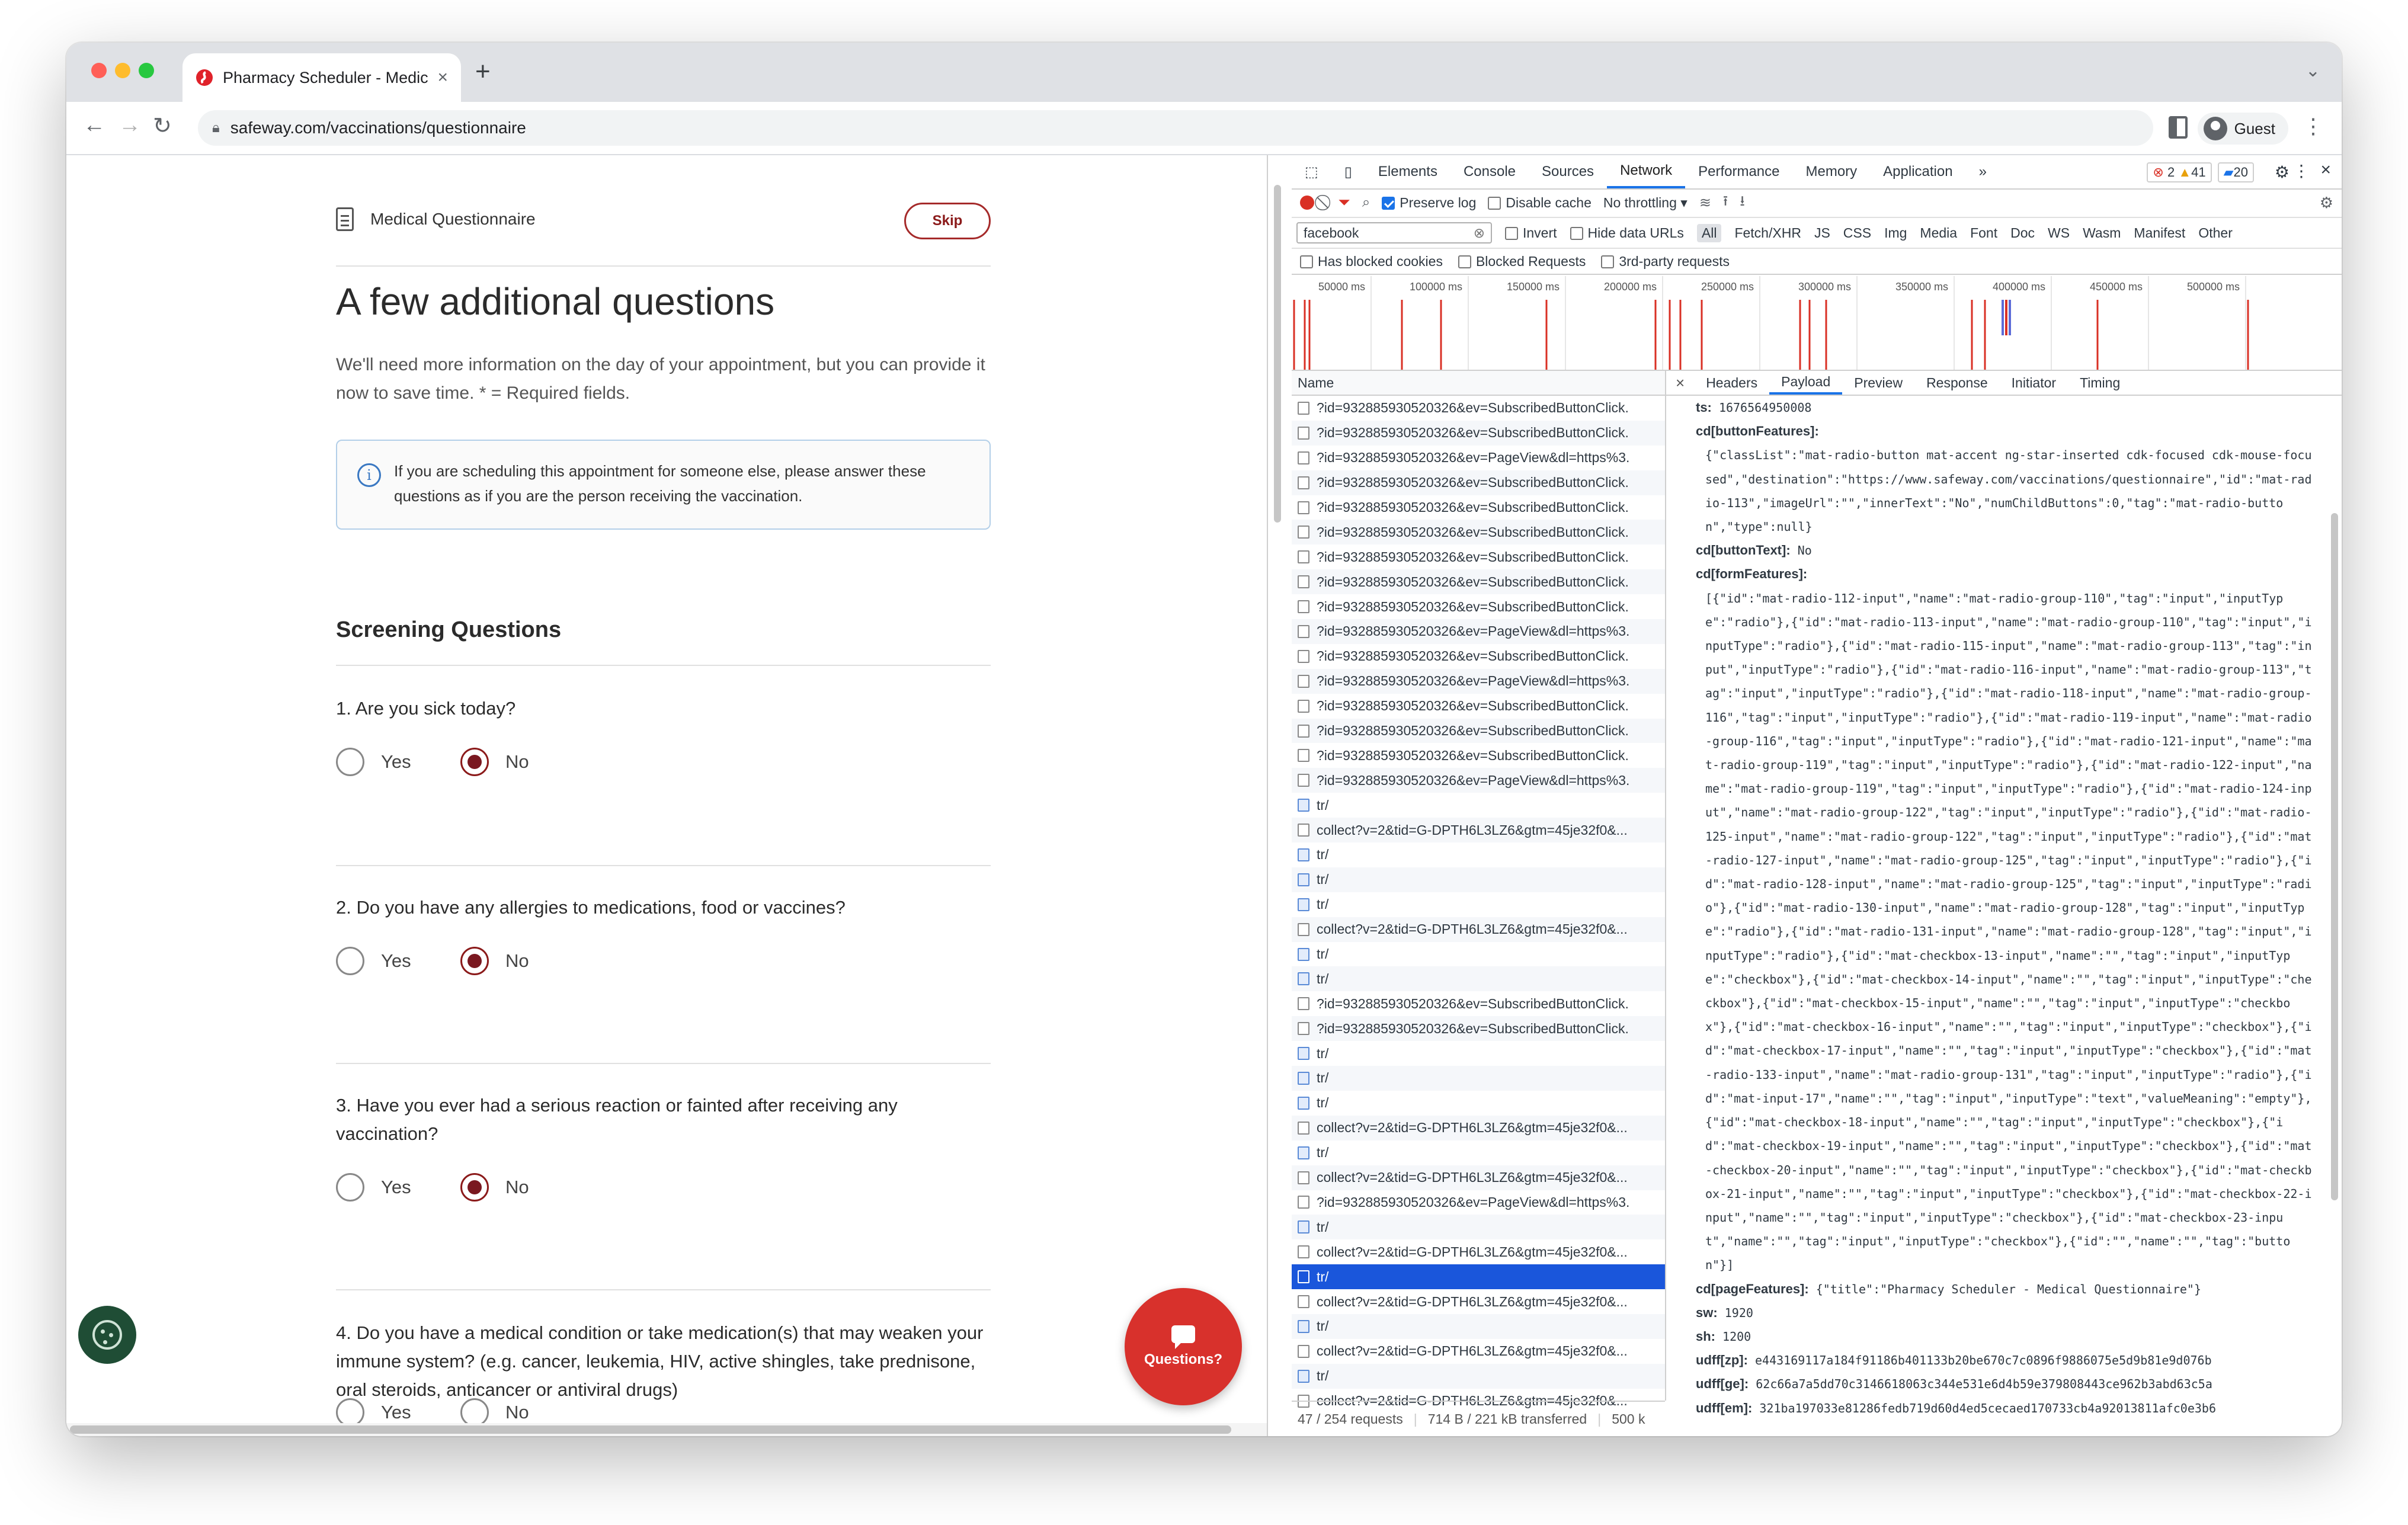 This screenshot has width=2408, height=1525. I want to click on tab-application: Application, so click(1917, 172).